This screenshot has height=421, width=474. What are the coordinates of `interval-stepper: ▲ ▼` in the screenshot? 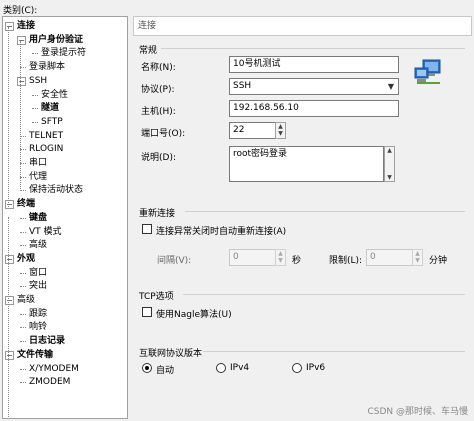 It's located at (280, 257).